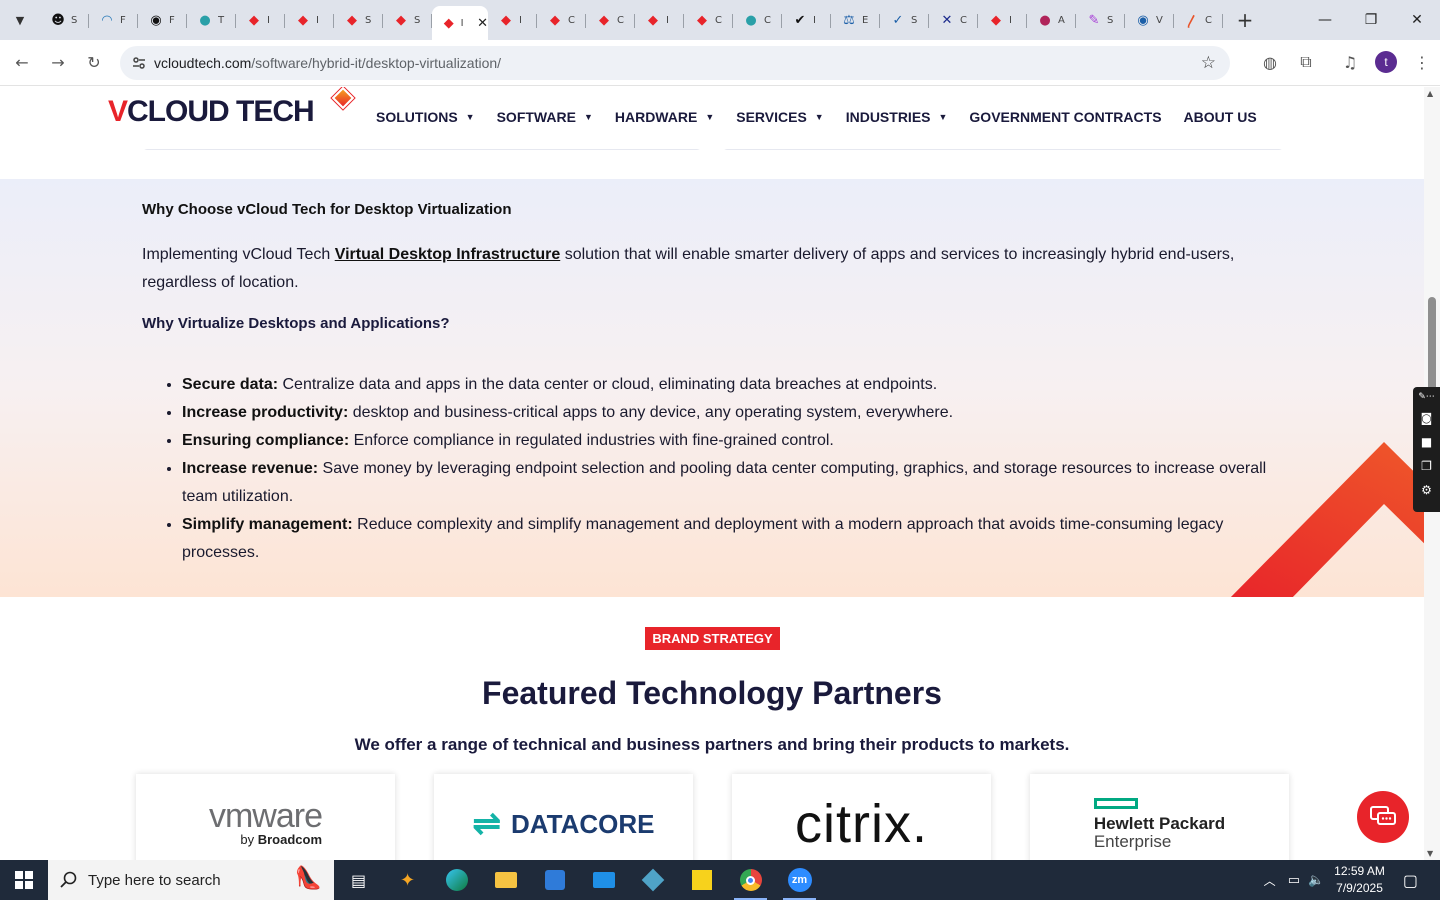  What do you see at coordinates (1426, 397) in the screenshot?
I see `capture-more-icon: ✎⋯` at bounding box center [1426, 397].